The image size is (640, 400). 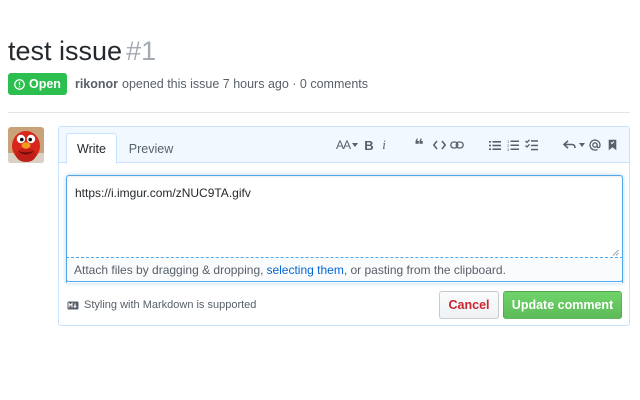 I want to click on avatar, so click(x=26, y=145).